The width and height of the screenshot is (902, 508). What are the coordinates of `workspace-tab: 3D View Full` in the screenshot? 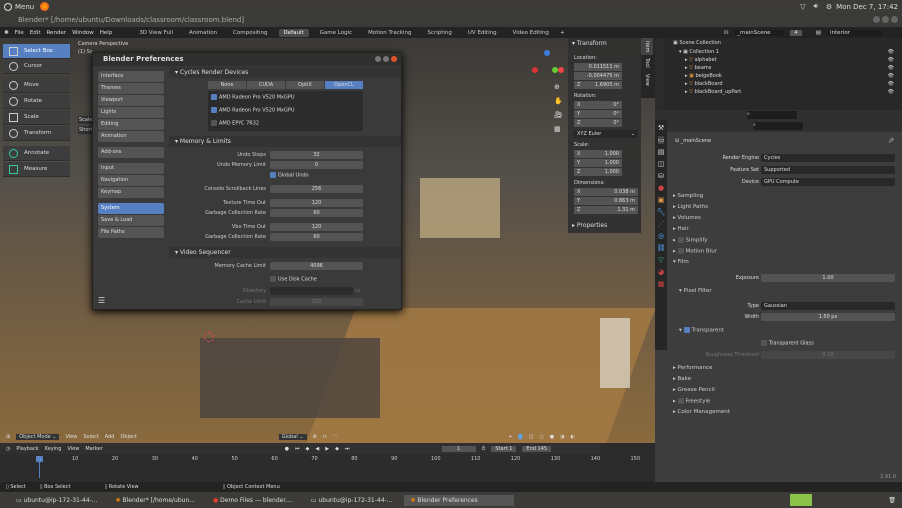 It's located at (156, 33).